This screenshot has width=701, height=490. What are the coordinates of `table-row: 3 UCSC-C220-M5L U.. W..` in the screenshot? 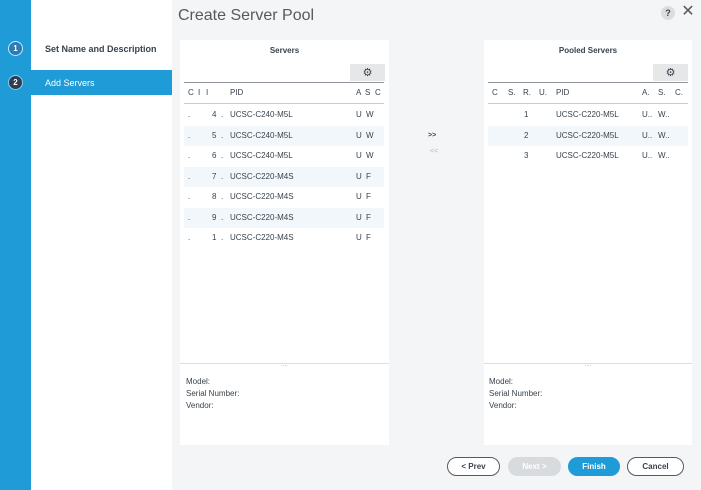 It's located at (588, 156).